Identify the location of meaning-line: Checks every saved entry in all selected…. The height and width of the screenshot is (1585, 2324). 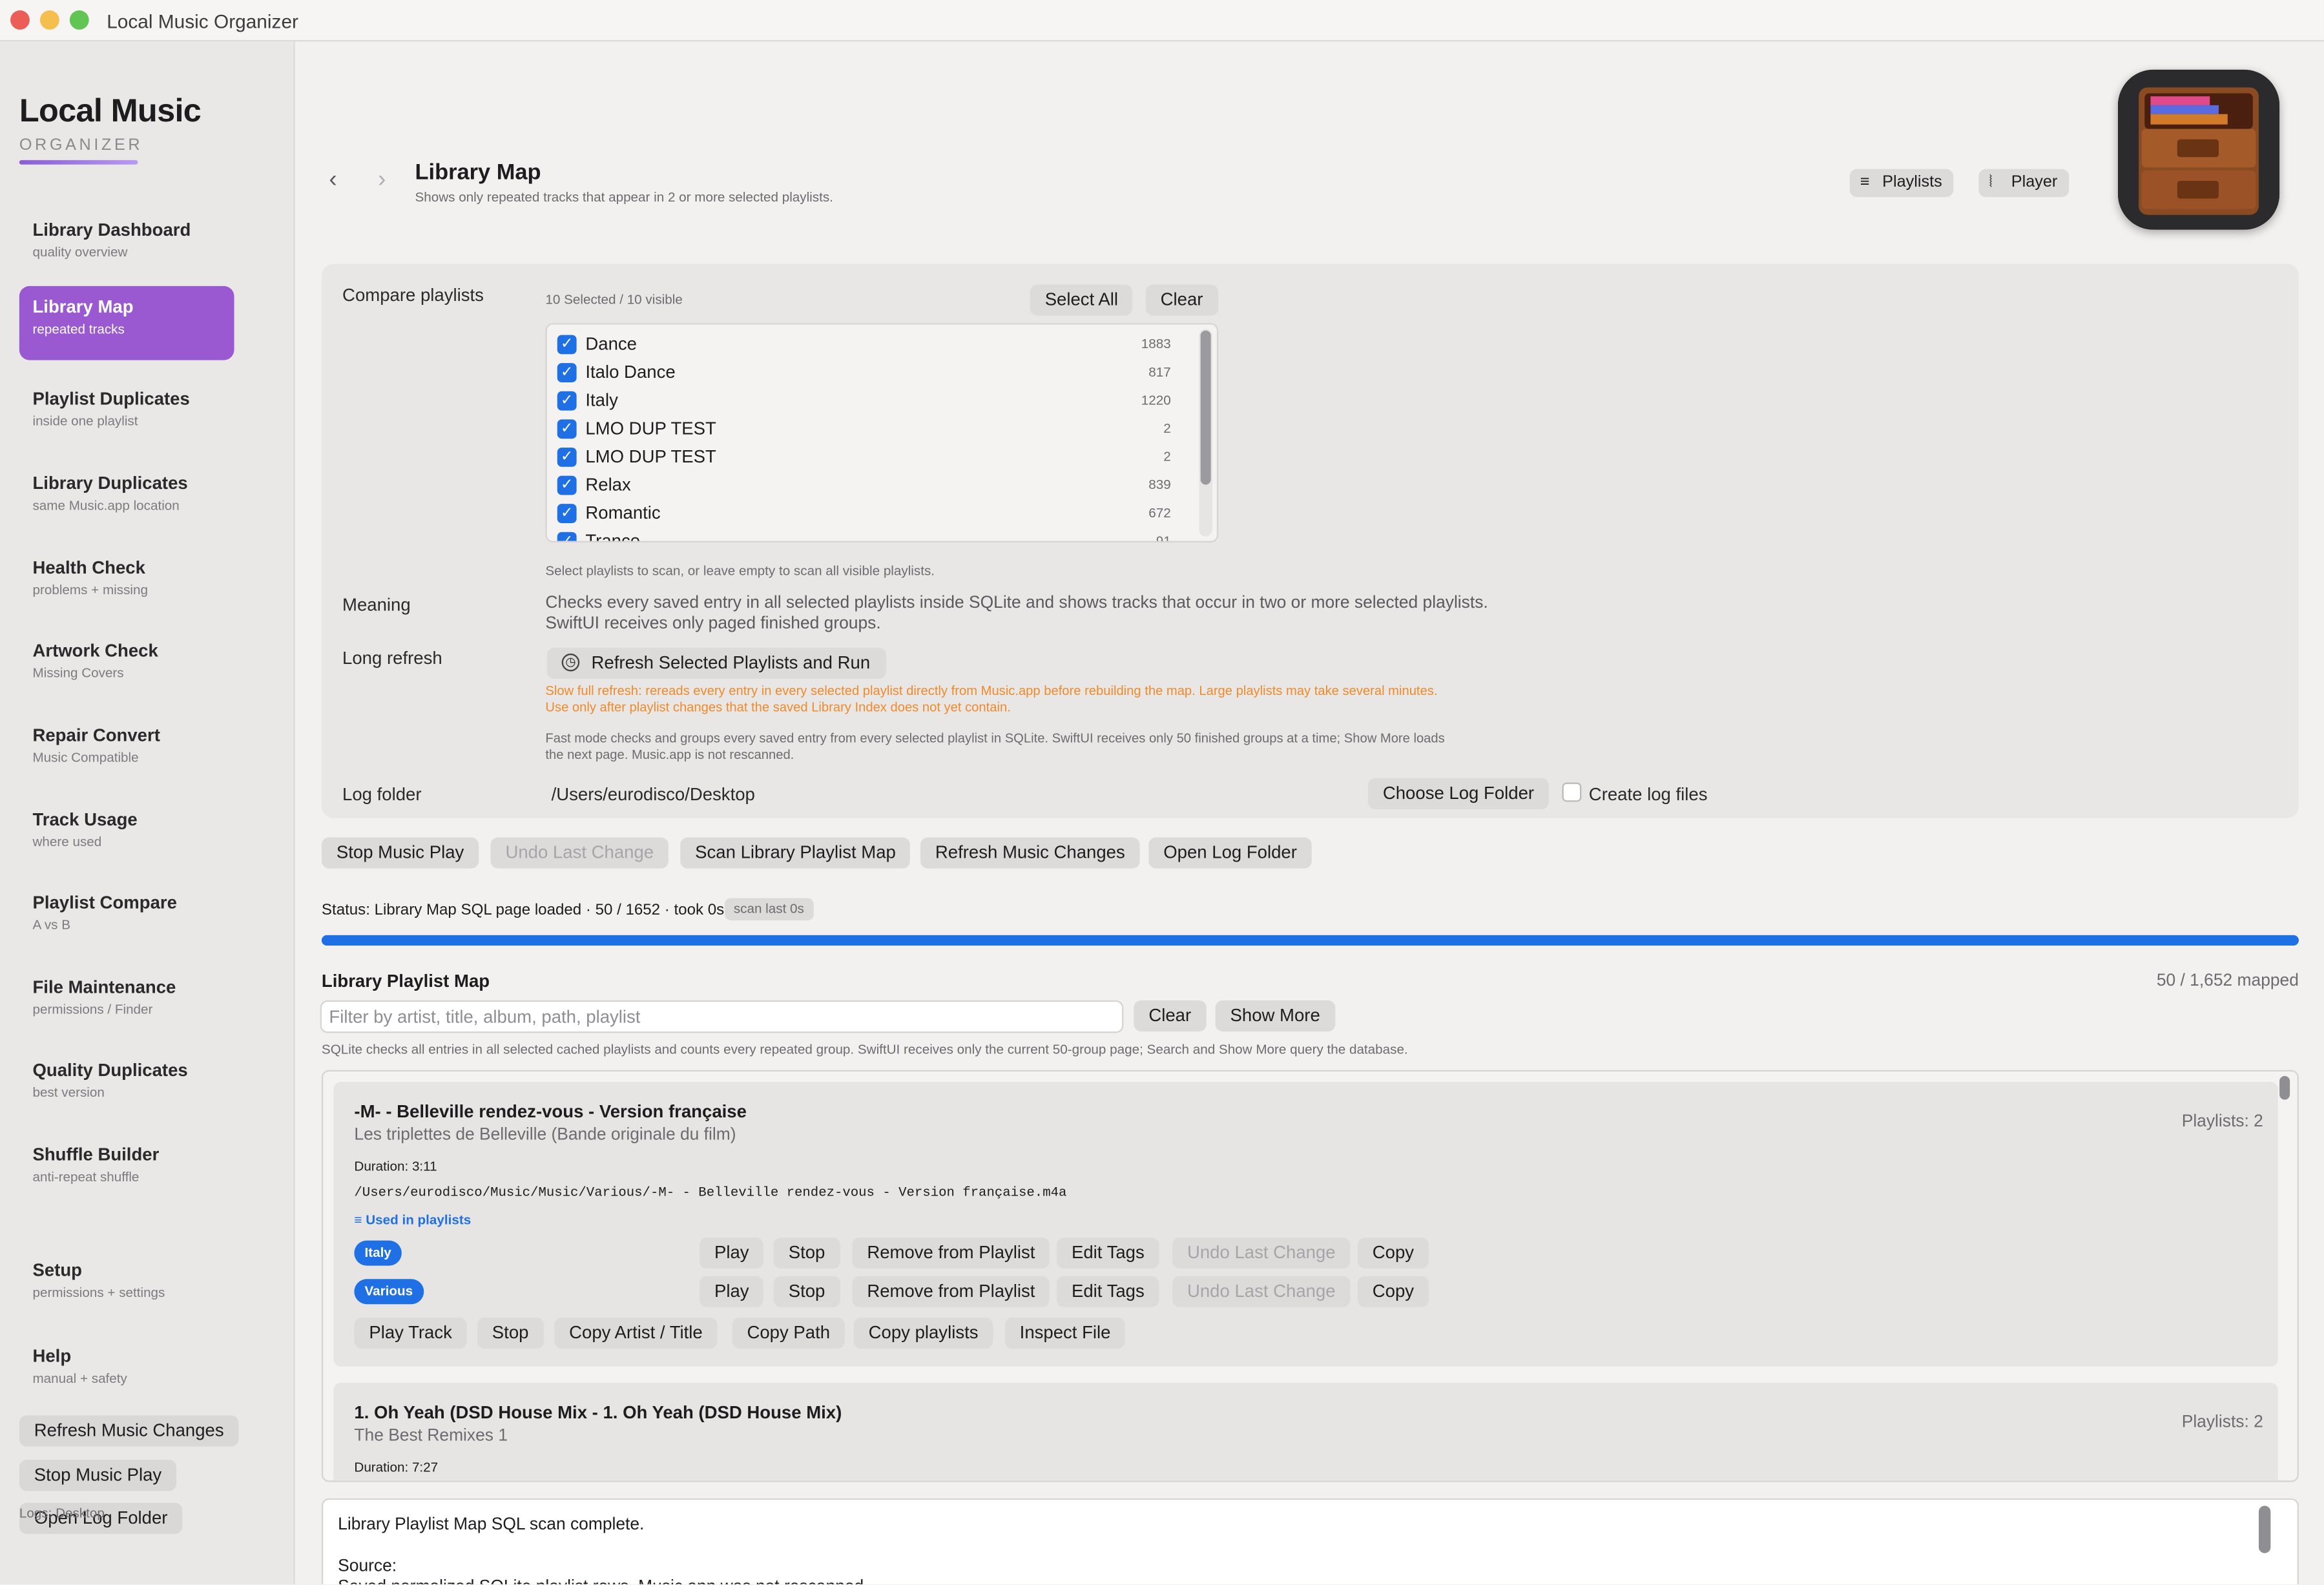
(1016, 603).